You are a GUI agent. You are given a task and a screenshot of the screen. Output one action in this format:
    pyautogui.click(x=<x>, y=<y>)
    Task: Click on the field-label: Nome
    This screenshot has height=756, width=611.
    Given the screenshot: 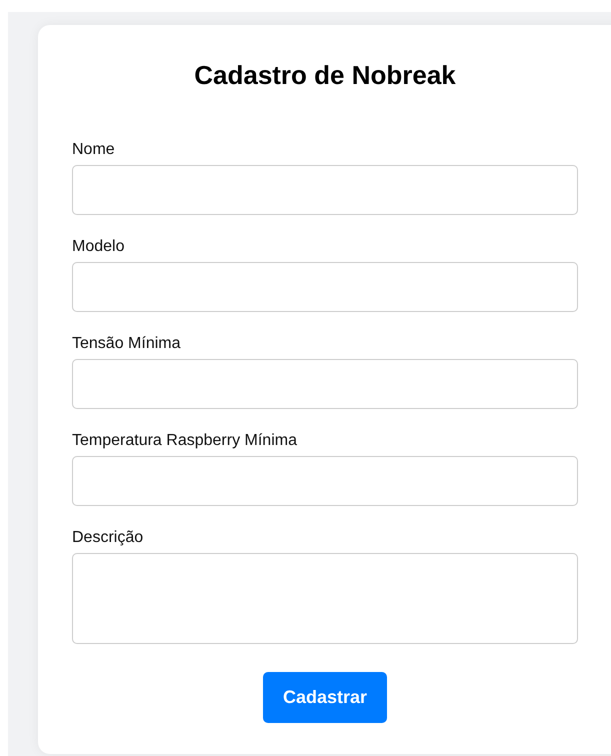 What is the action you would take?
    pyautogui.click(x=93, y=150)
    